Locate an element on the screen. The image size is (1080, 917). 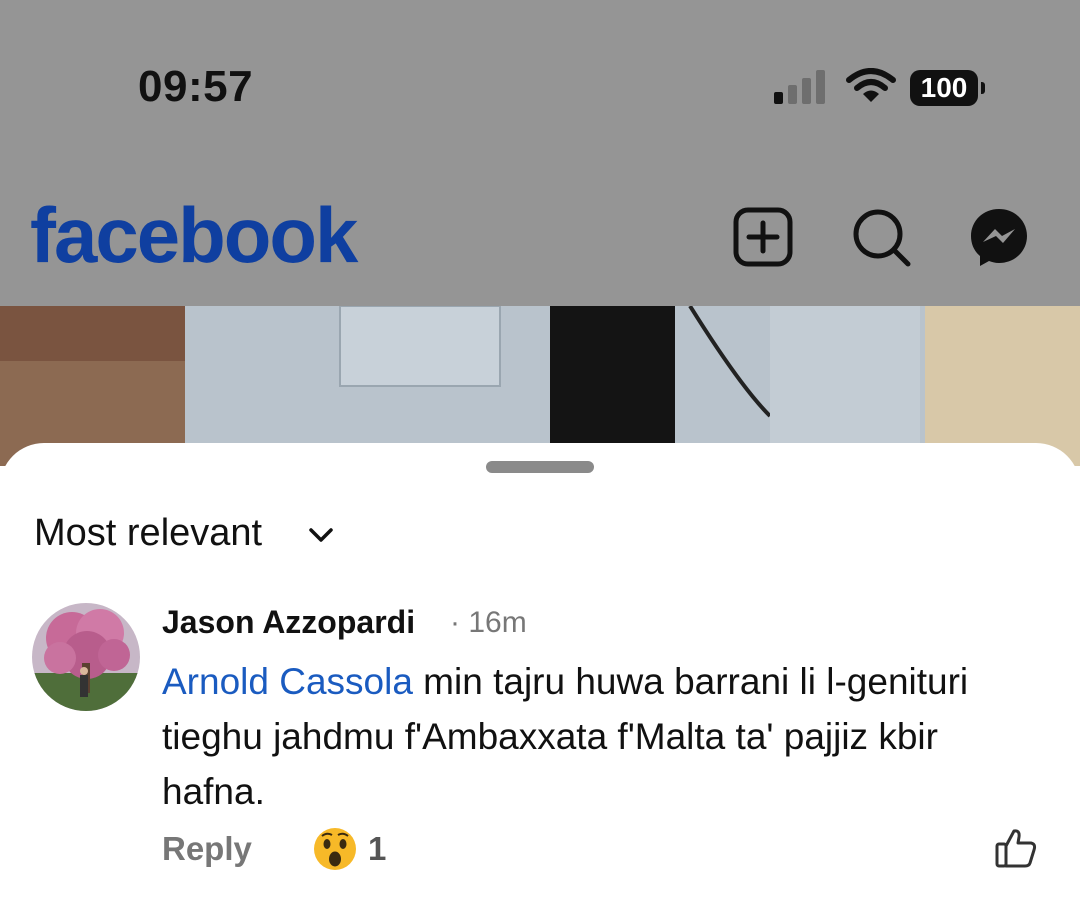
wifi-icon is located at coordinates (871, 85).